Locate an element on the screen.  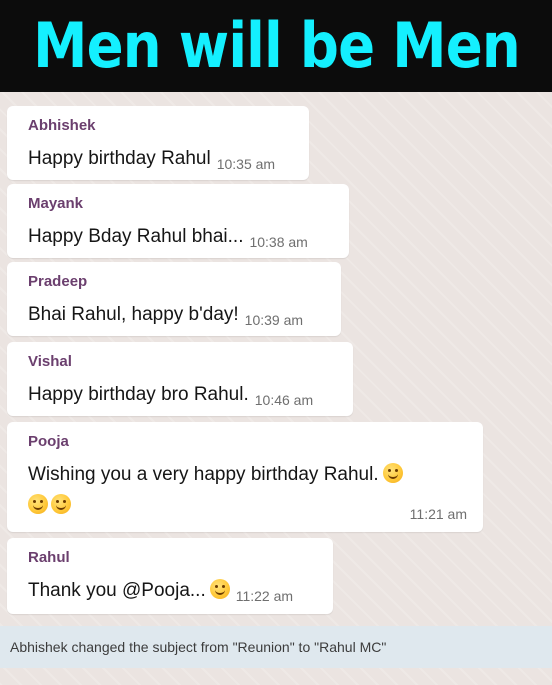
message-time: 10:46 am is located at coordinates (284, 400).